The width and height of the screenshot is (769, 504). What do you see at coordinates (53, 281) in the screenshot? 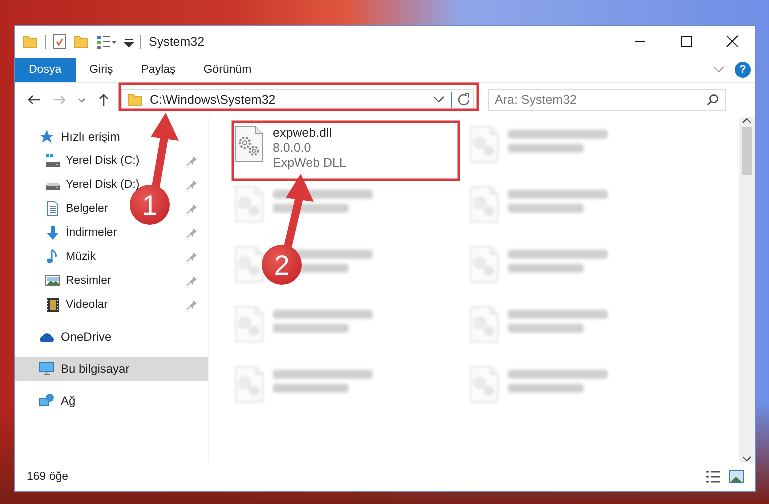
I see `picture-icon` at bounding box center [53, 281].